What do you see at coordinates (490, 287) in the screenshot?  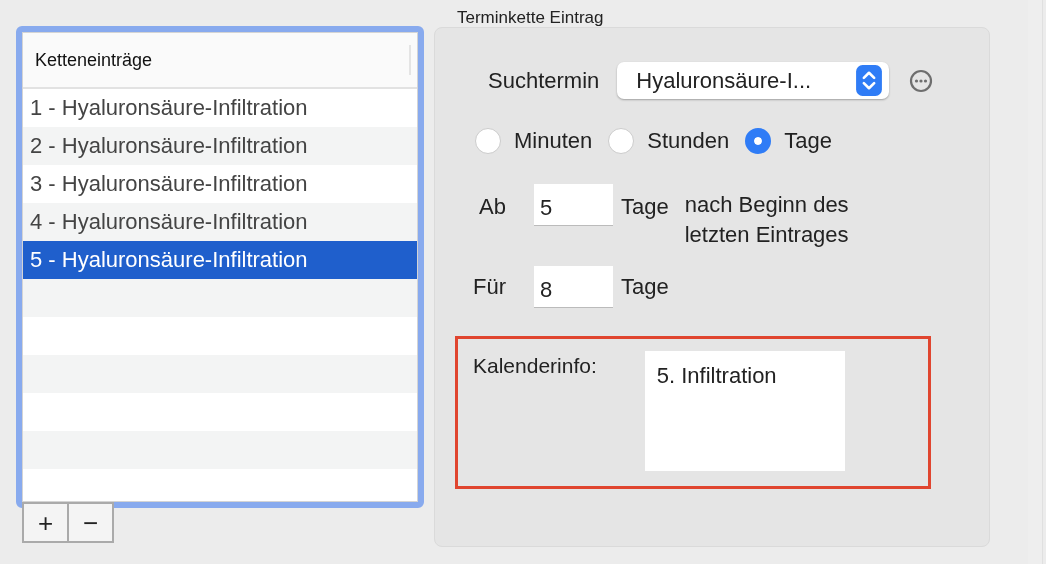 I see `duration-label: Für` at bounding box center [490, 287].